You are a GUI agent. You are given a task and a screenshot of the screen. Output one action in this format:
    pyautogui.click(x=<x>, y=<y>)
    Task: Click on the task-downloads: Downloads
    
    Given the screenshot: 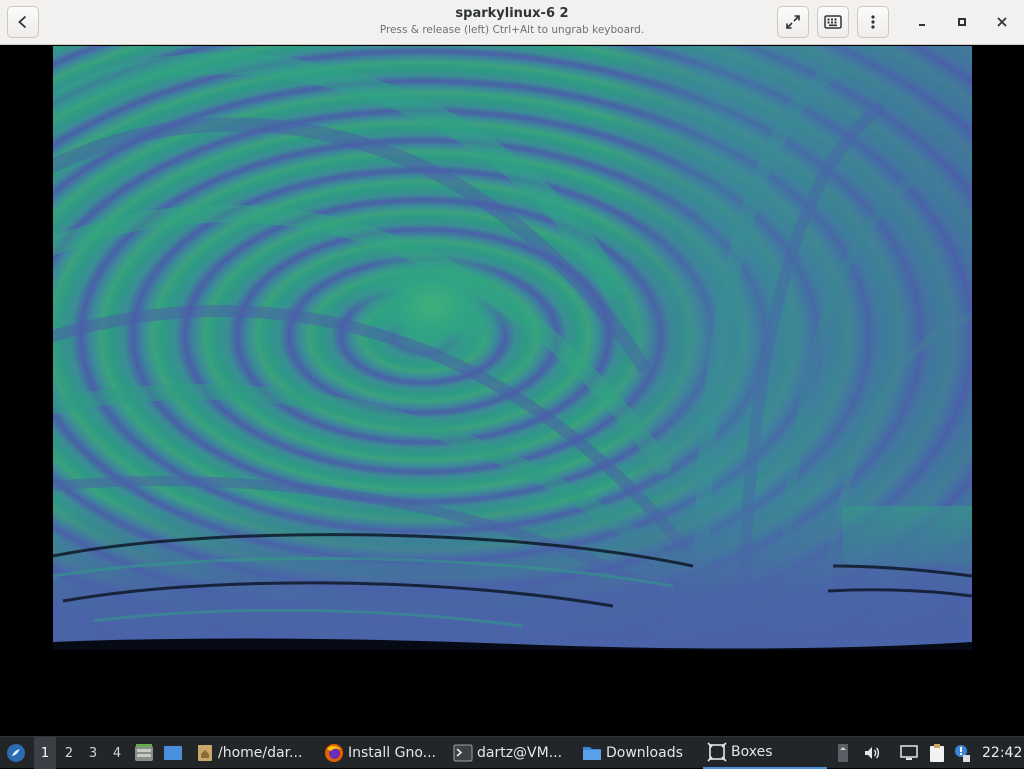 What is the action you would take?
    pyautogui.click(x=640, y=753)
    